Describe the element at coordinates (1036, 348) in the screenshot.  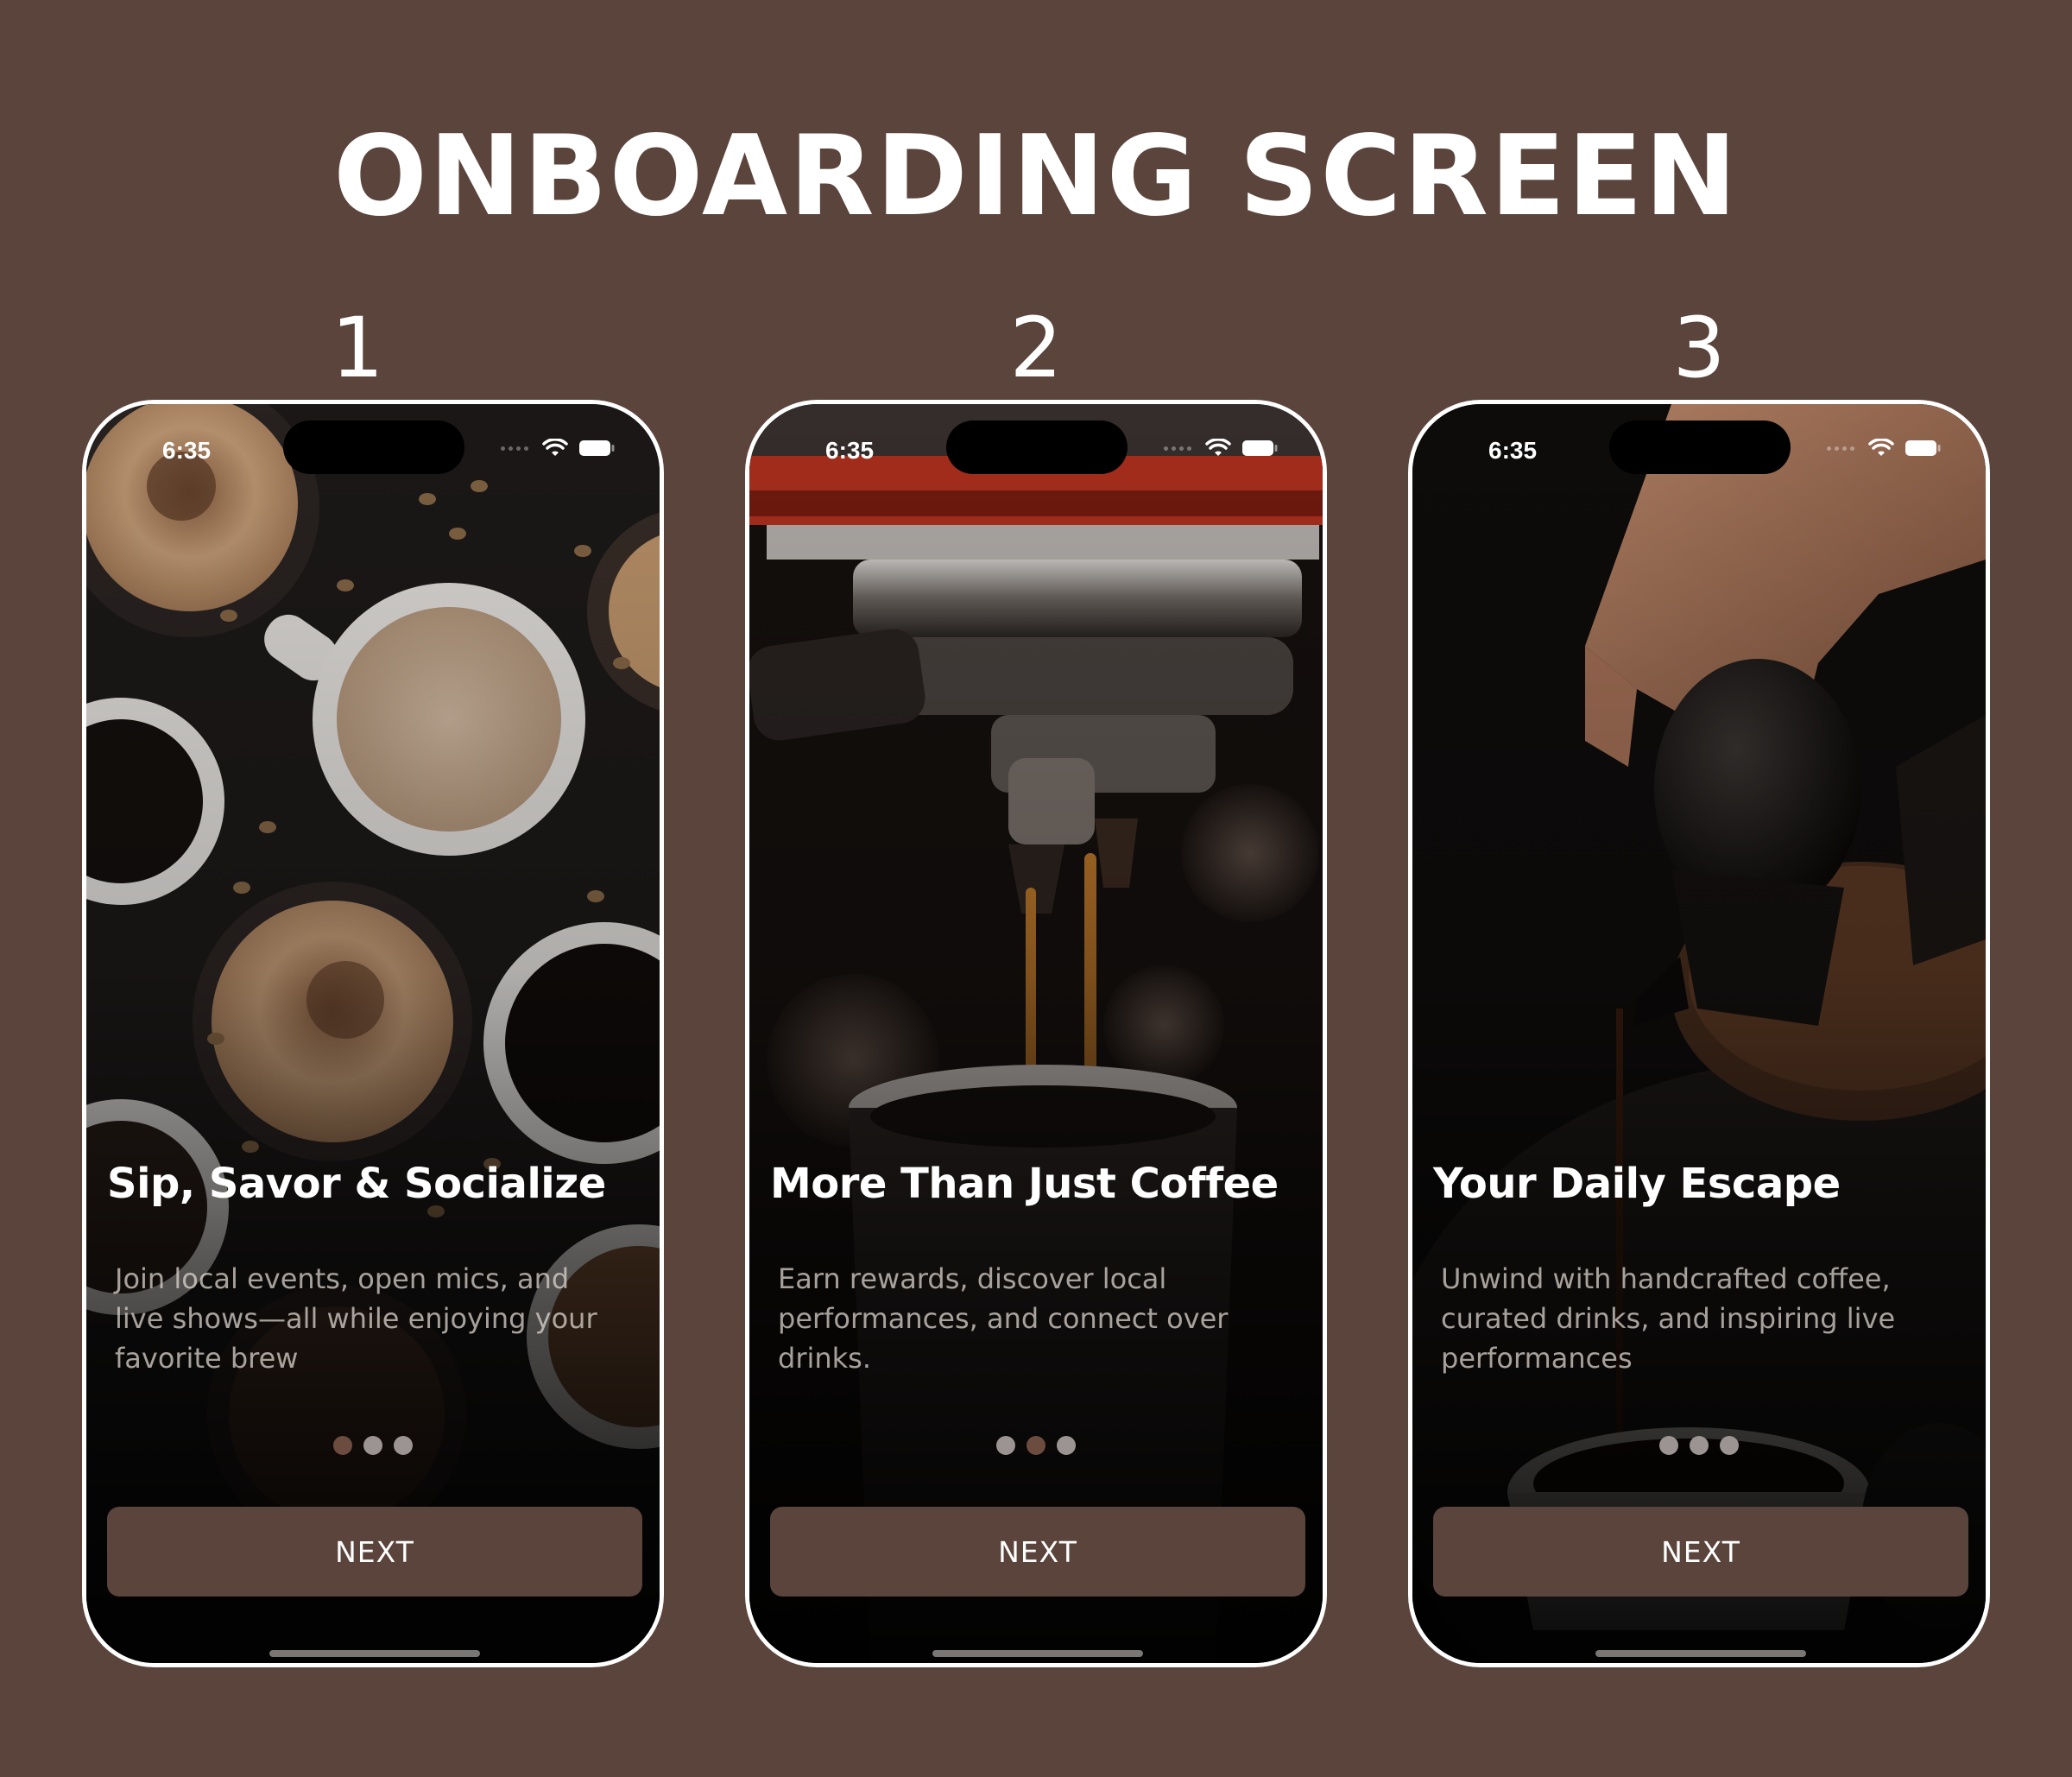
I see `step-number-2: 2` at that location.